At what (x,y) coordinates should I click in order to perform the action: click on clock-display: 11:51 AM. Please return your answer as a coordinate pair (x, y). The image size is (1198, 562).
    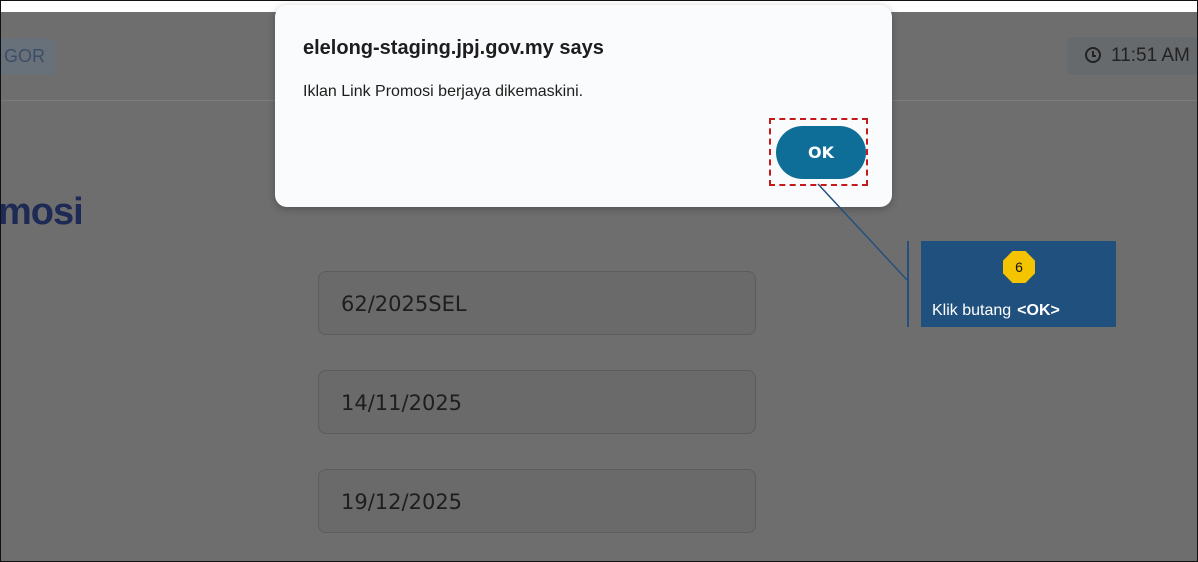
    Looking at the image, I should click on (1132, 56).